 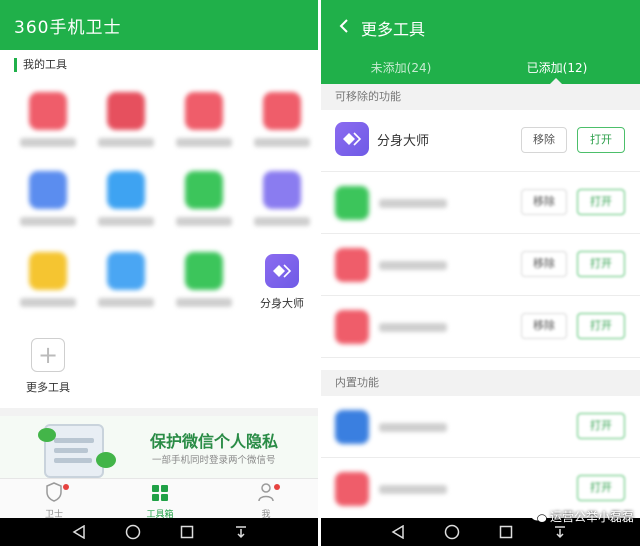 What do you see at coordinates (54, 501) in the screenshot?
I see `tab-guard: 卫士` at bounding box center [54, 501].